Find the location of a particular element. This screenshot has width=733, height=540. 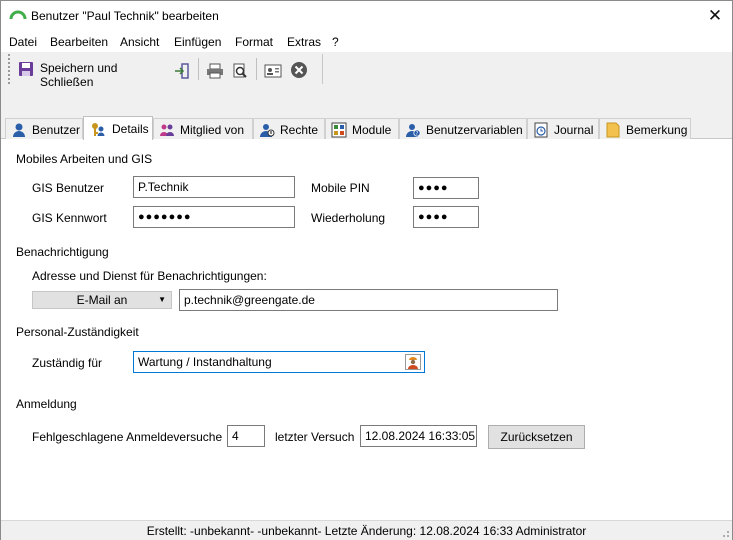

tab-label: Details is located at coordinates (130, 129).